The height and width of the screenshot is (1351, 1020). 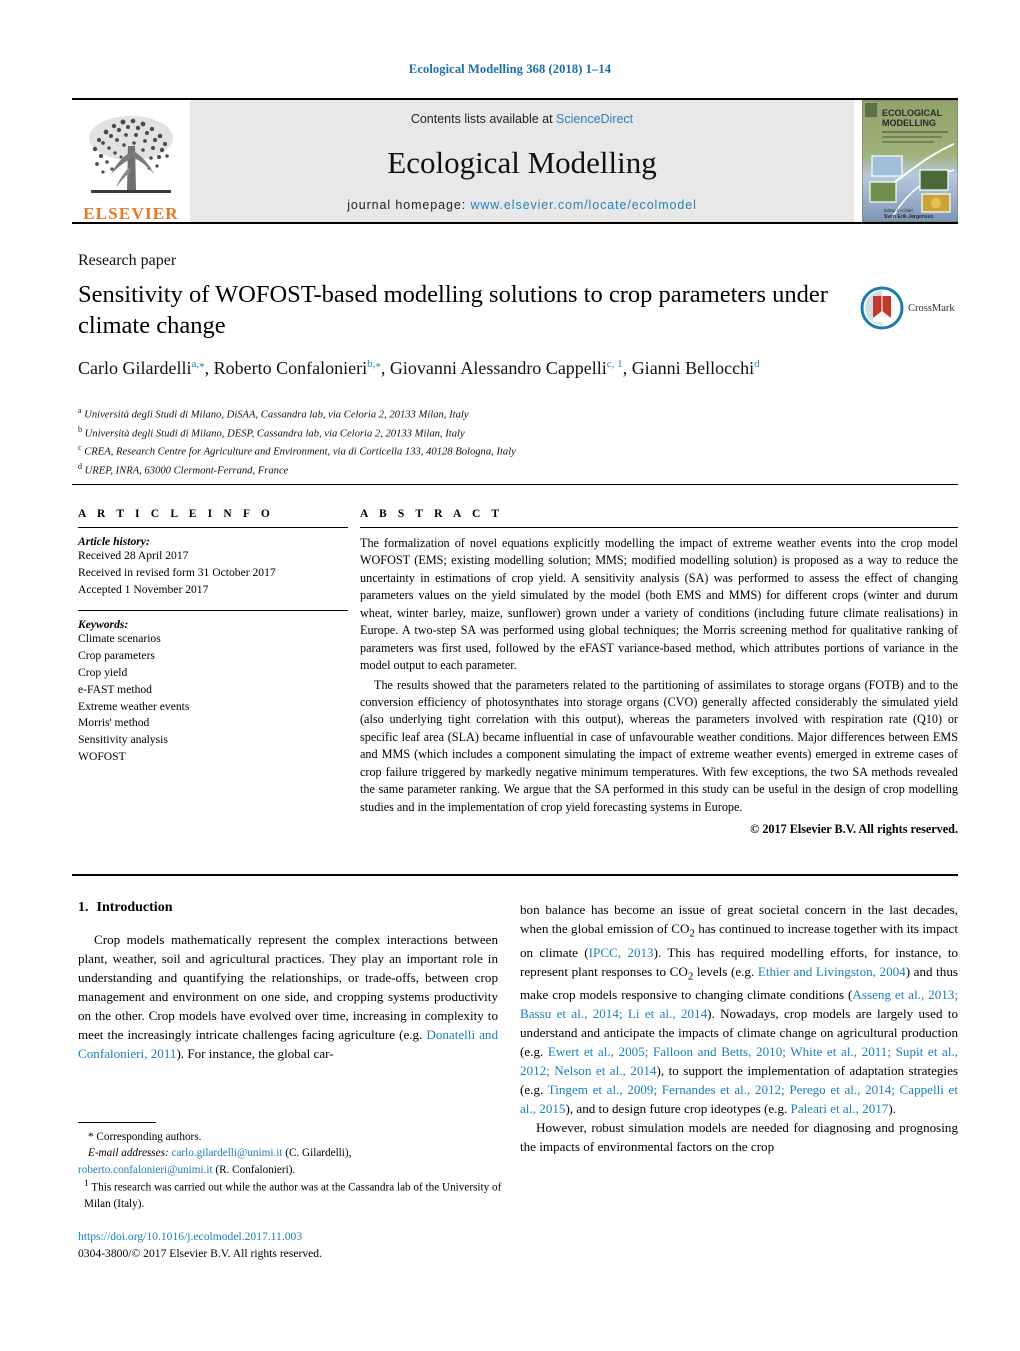 What do you see at coordinates (119, 639) in the screenshot?
I see `keyword-item: Climate scenarios` at bounding box center [119, 639].